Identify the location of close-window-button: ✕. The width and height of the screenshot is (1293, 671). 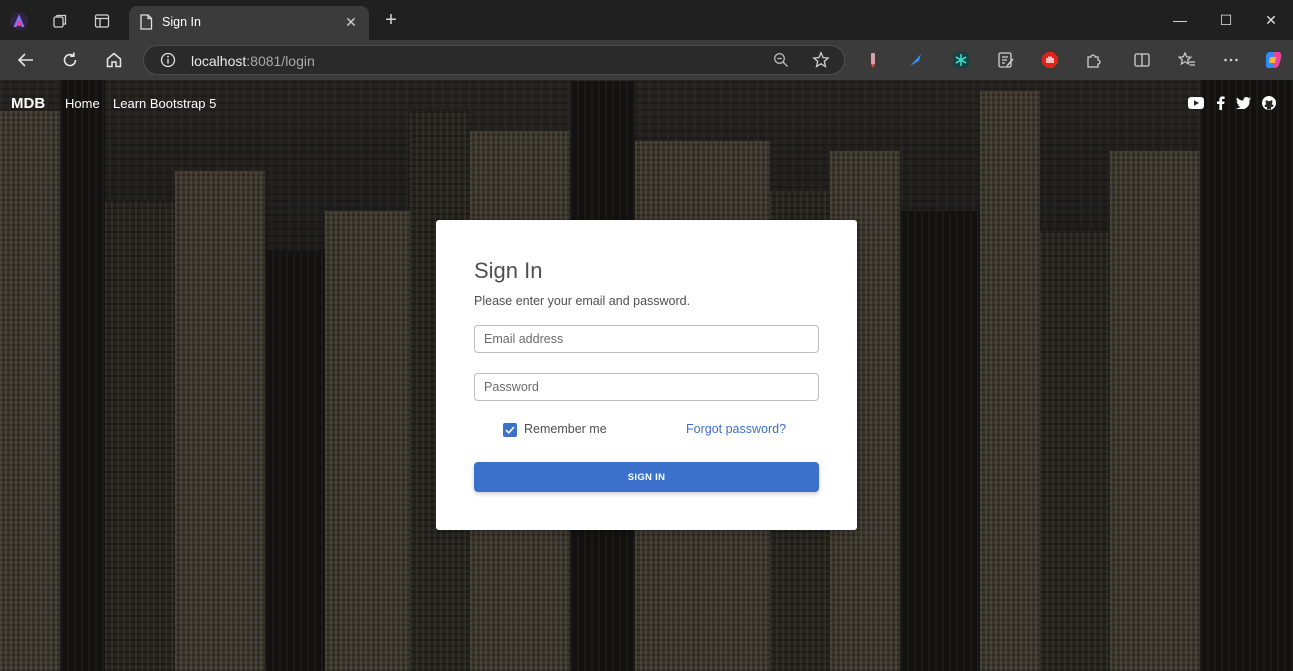
(1270, 20).